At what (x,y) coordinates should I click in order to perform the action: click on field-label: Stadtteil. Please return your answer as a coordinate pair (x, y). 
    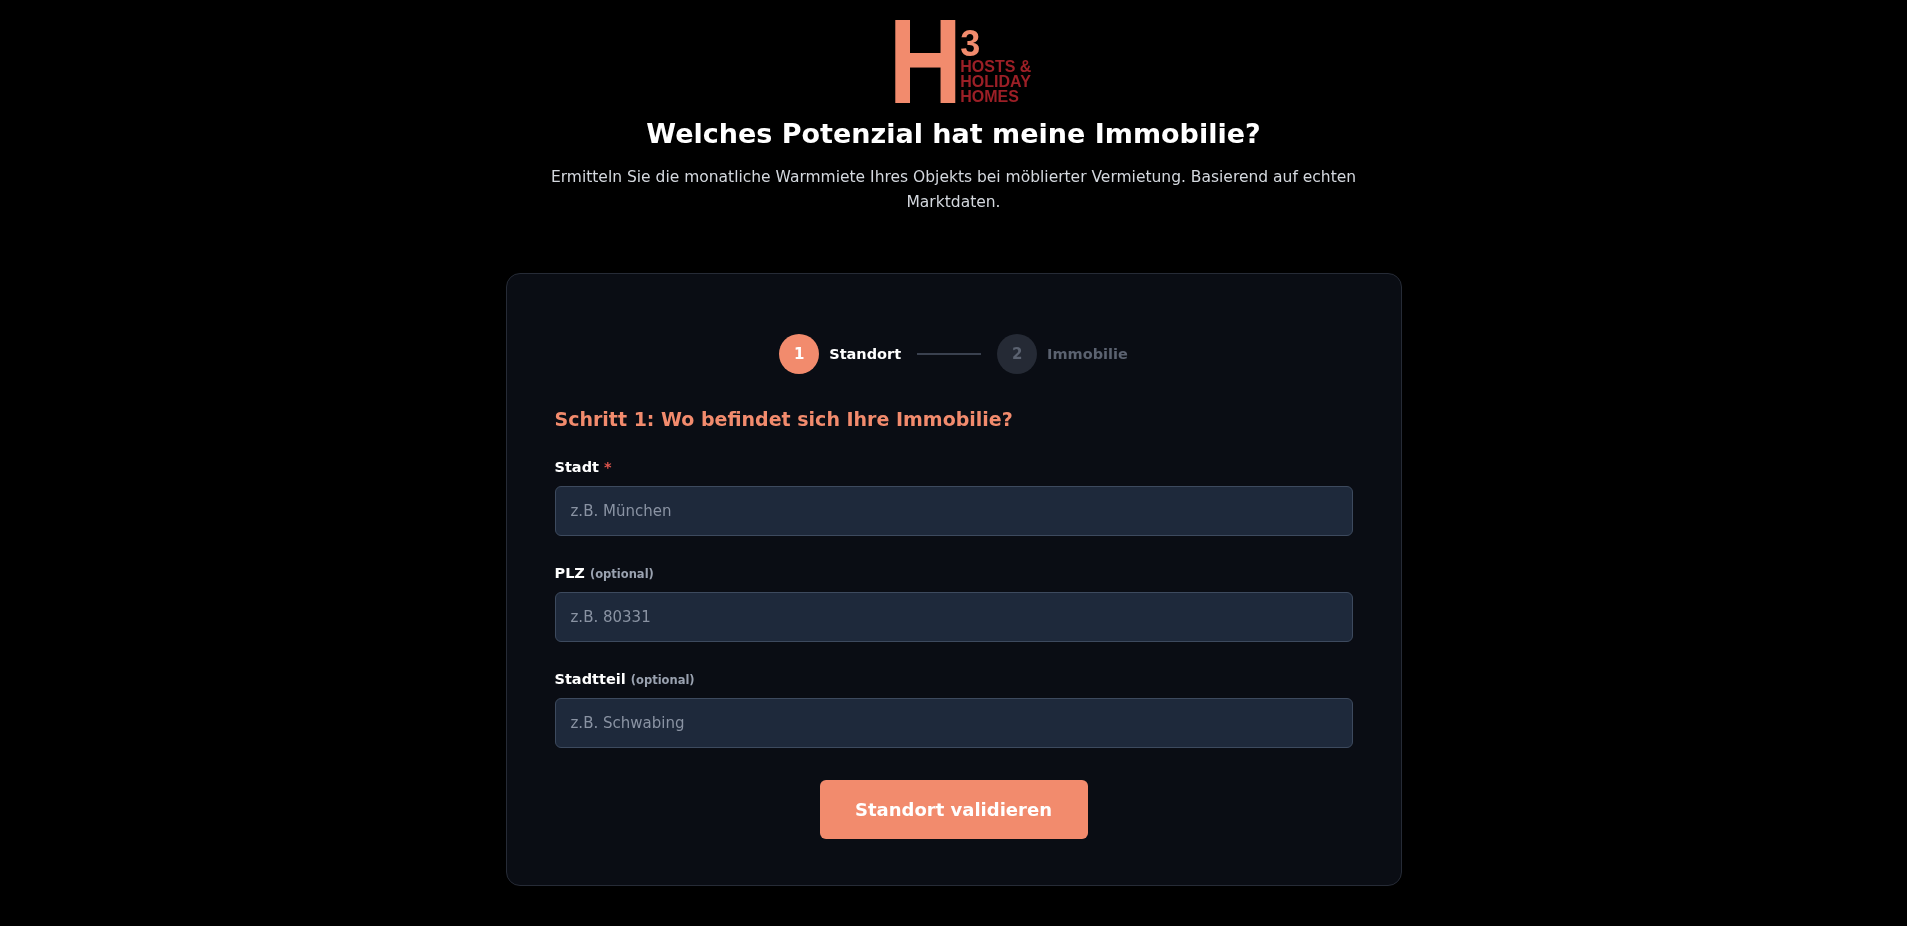
    Looking at the image, I should click on (590, 679).